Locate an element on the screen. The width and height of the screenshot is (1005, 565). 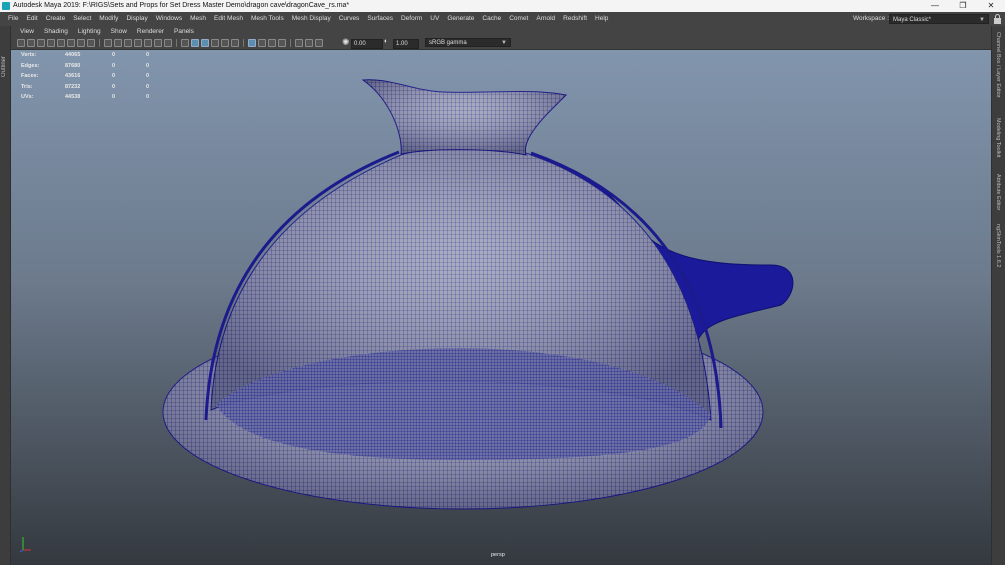
menu-edit: Edit is located at coordinates (31, 19).